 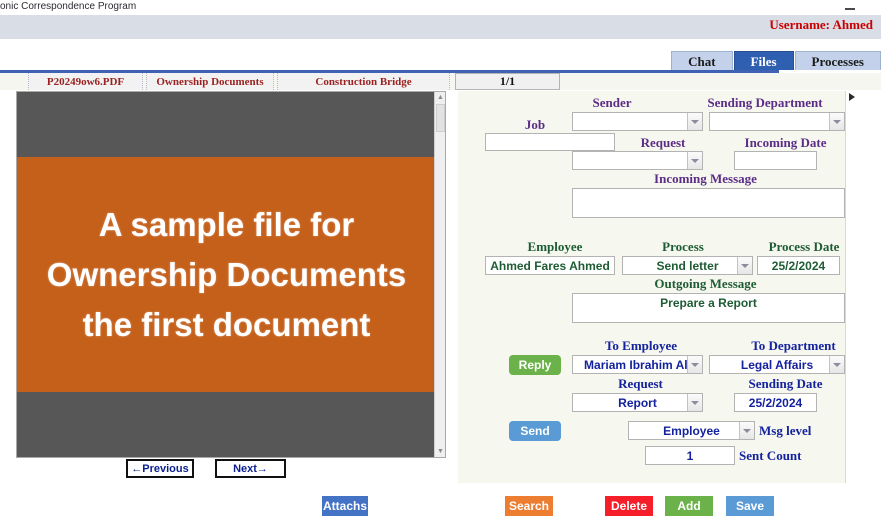 I want to click on page-counter: 1/1, so click(x=507, y=81).